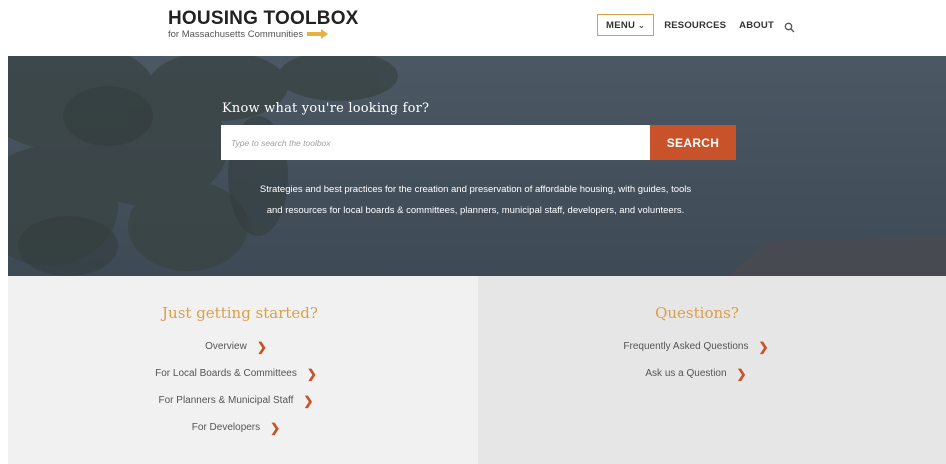 This screenshot has height=464, width=946. What do you see at coordinates (226, 400) in the screenshot?
I see `link-label: For Planners & Municipal Staff` at bounding box center [226, 400].